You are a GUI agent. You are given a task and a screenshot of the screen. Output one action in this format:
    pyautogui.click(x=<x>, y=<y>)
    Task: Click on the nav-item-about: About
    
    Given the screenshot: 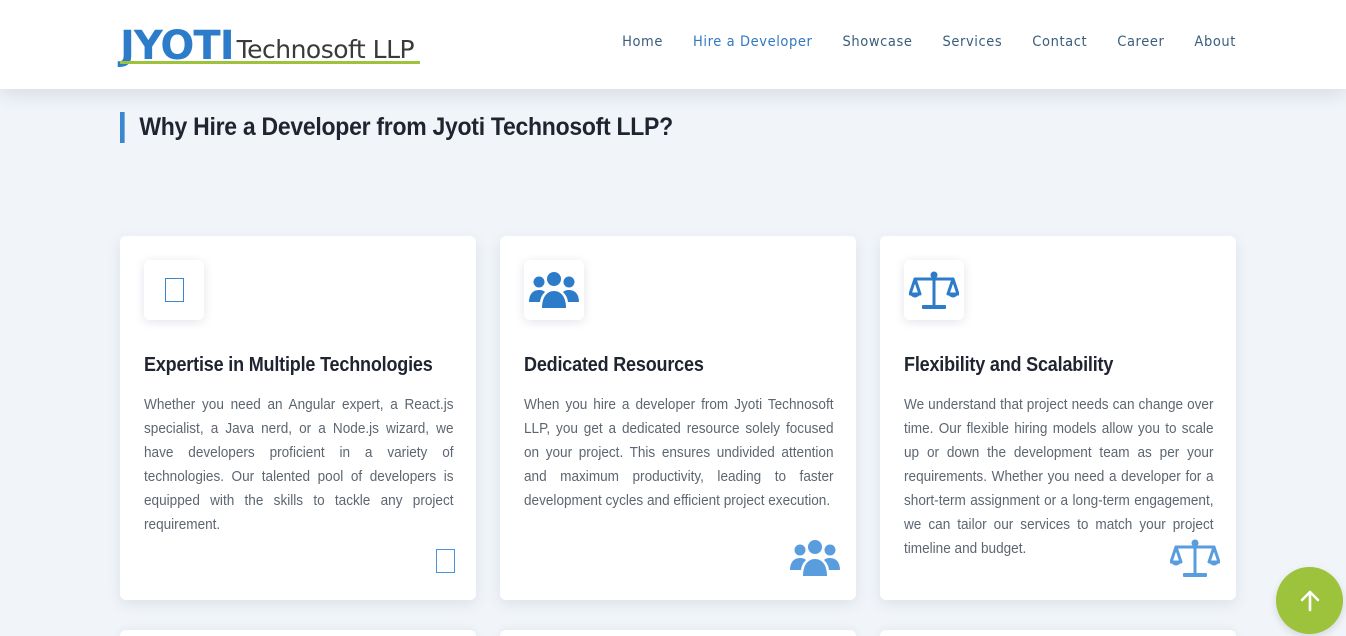 What is the action you would take?
    pyautogui.click(x=1215, y=42)
    